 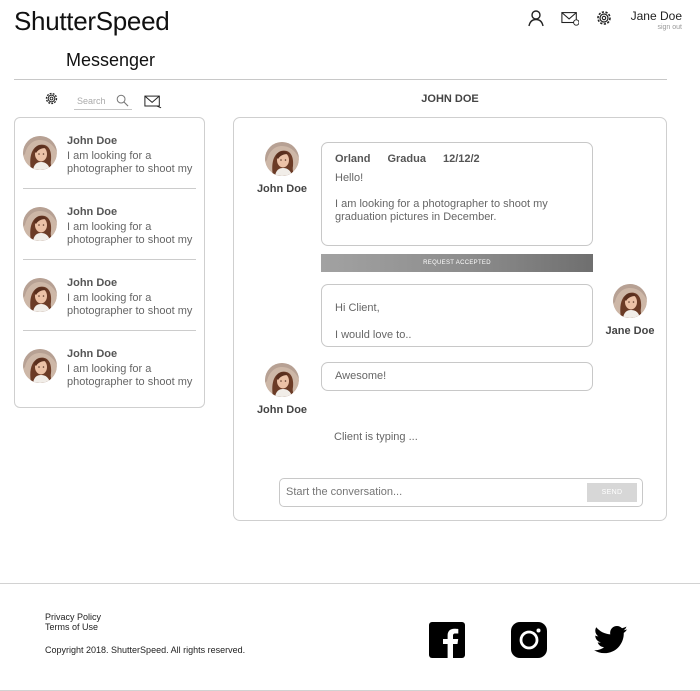 I want to click on message-bubble: Hi Client, I would love to.., so click(x=457, y=315).